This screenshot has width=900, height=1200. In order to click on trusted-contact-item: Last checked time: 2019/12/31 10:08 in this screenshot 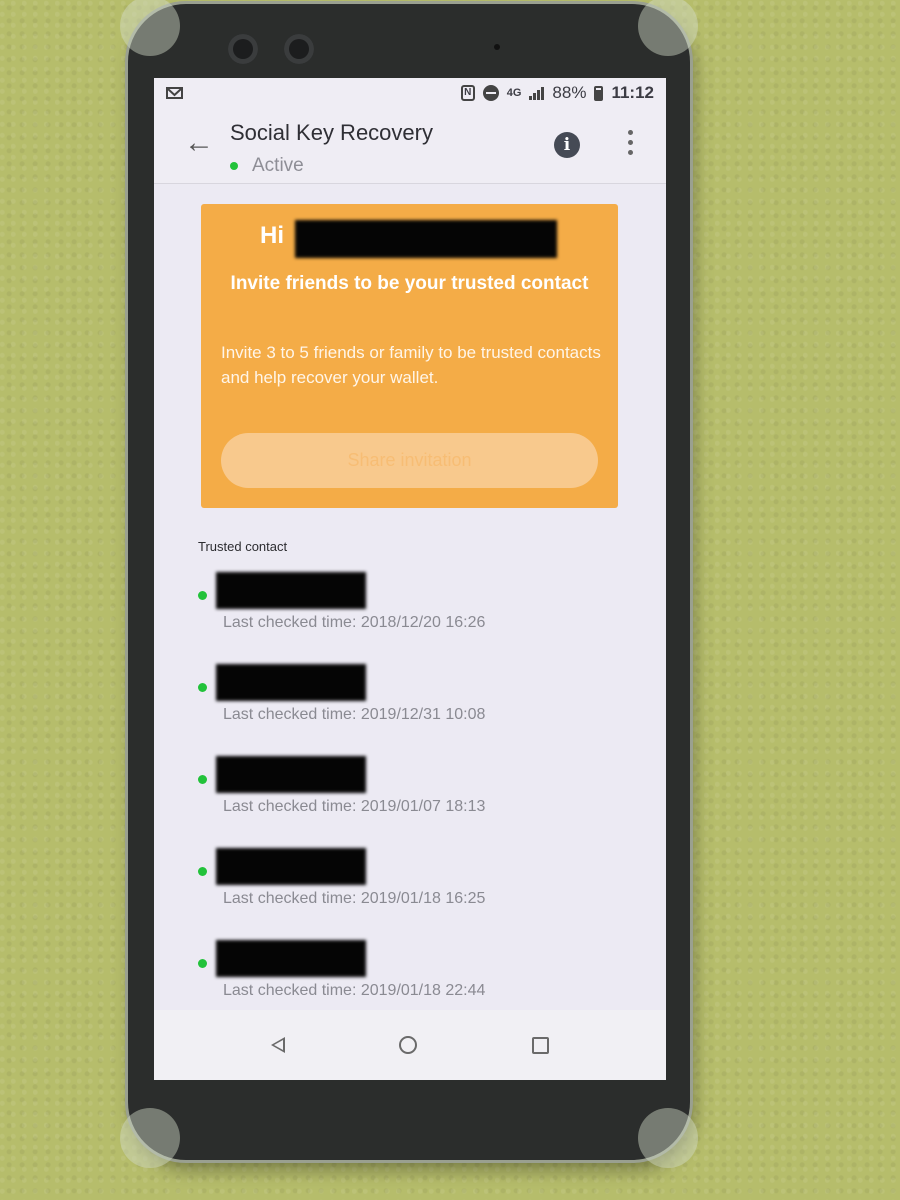, I will do `click(404, 700)`.